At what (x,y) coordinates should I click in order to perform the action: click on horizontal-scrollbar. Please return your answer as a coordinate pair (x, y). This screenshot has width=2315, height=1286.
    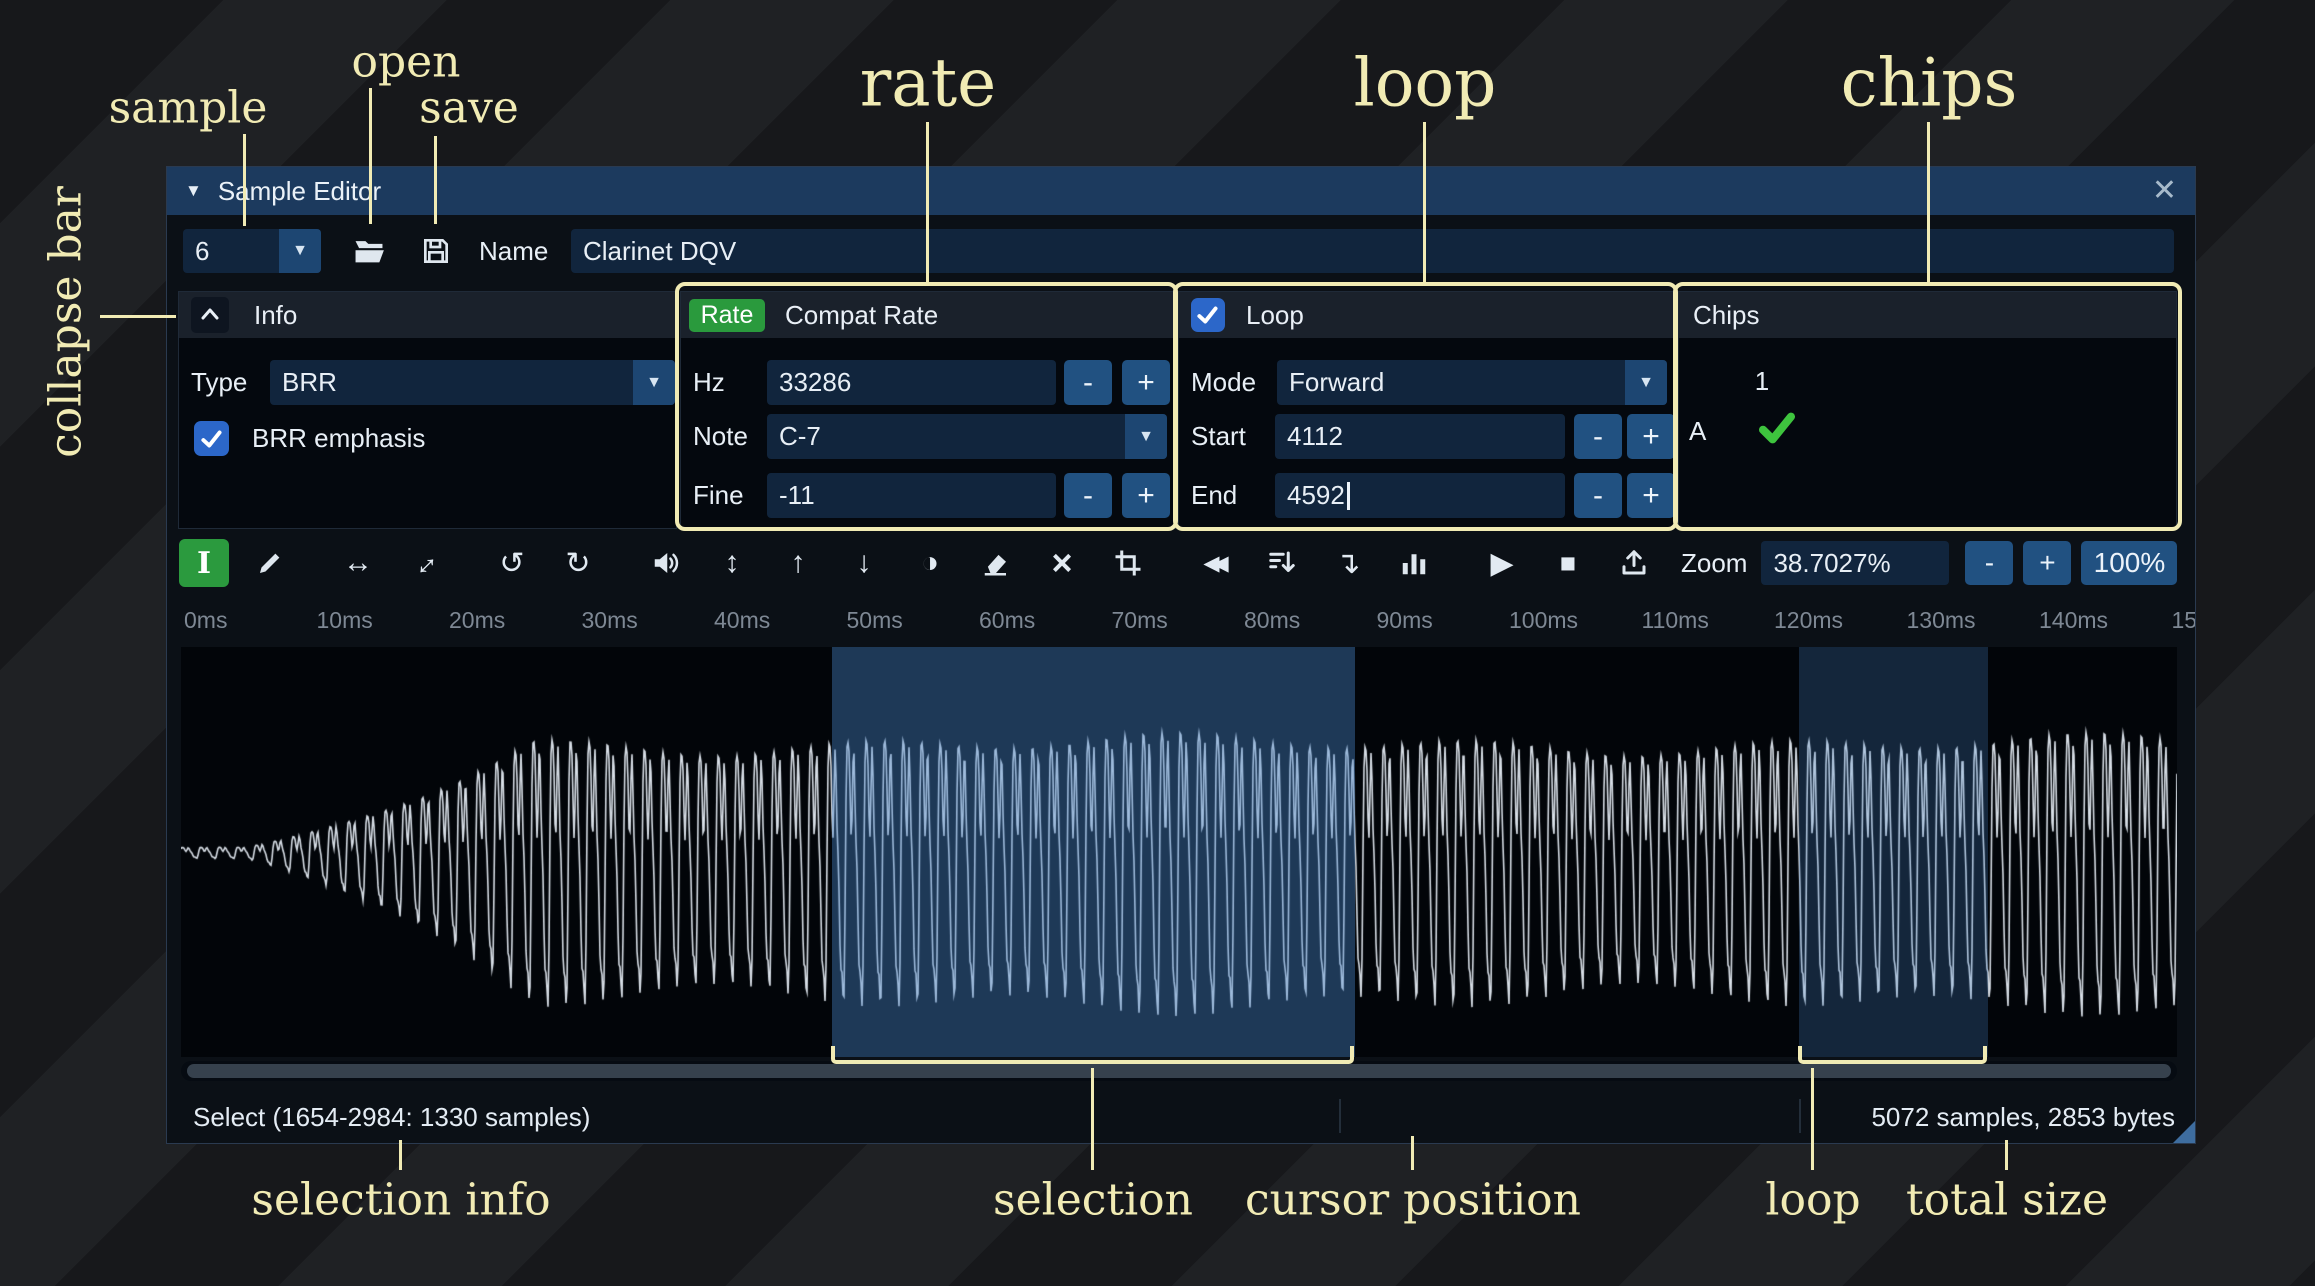
    Looking at the image, I should click on (1179, 1071).